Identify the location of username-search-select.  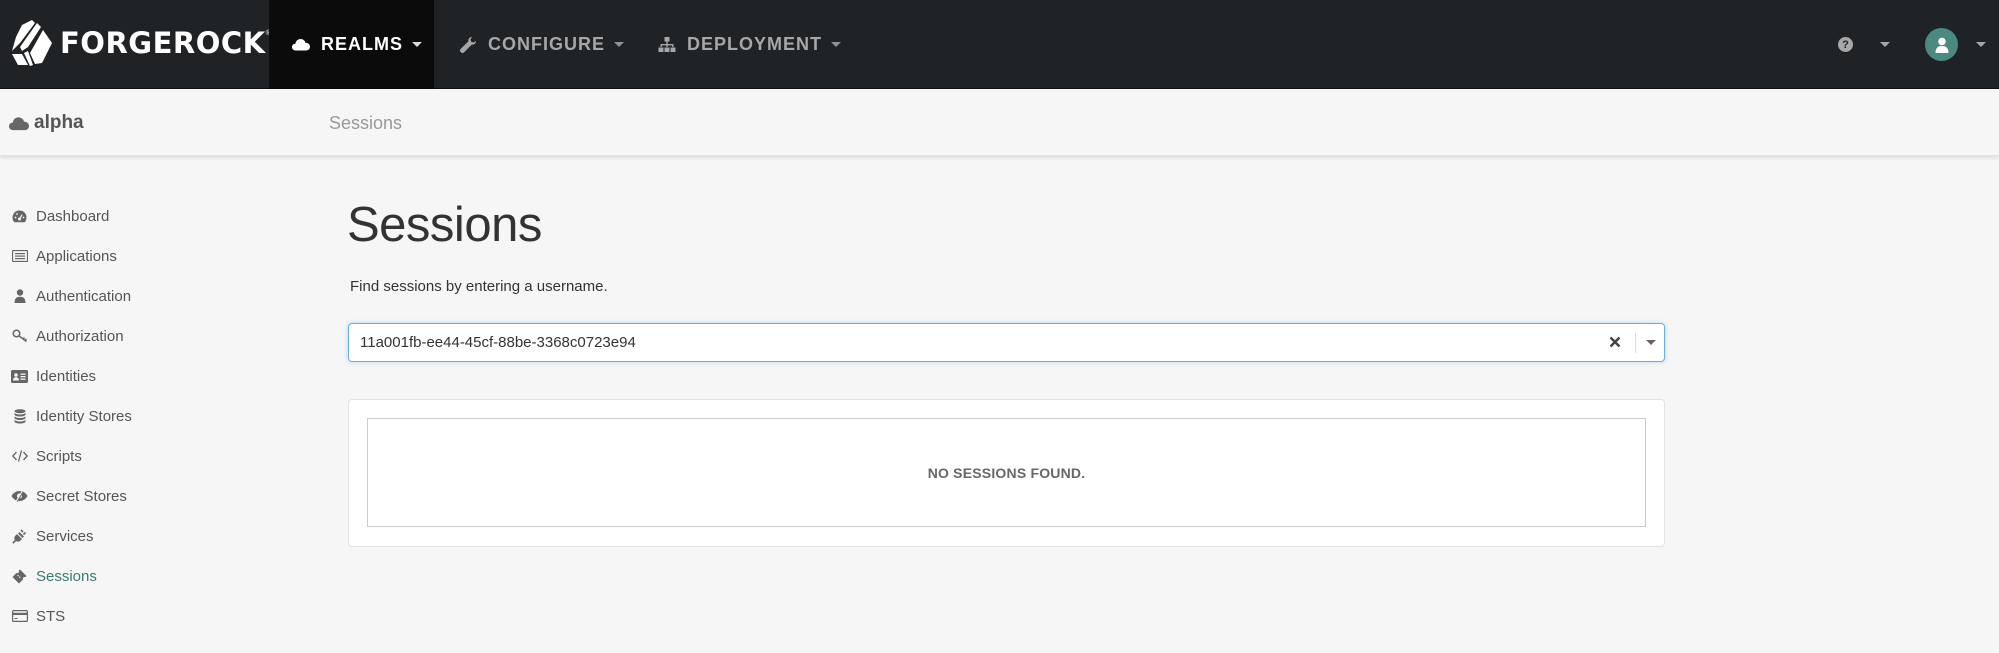
(1006, 342).